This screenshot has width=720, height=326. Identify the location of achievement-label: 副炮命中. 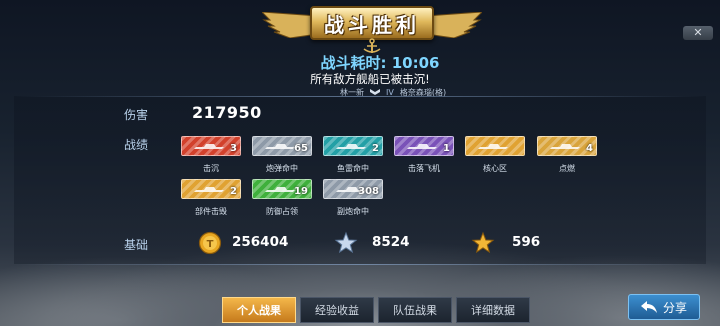
(353, 211).